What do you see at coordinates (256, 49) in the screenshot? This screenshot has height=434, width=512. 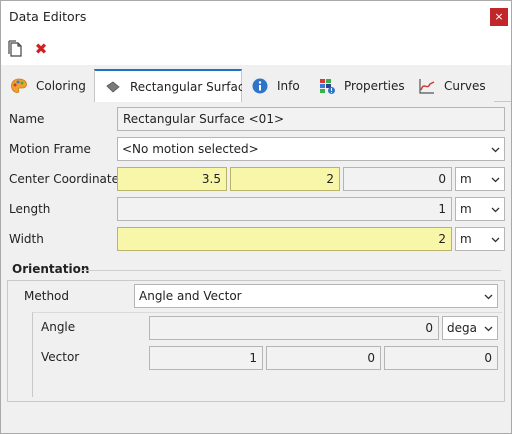 I see `toolbar: ✖` at bounding box center [256, 49].